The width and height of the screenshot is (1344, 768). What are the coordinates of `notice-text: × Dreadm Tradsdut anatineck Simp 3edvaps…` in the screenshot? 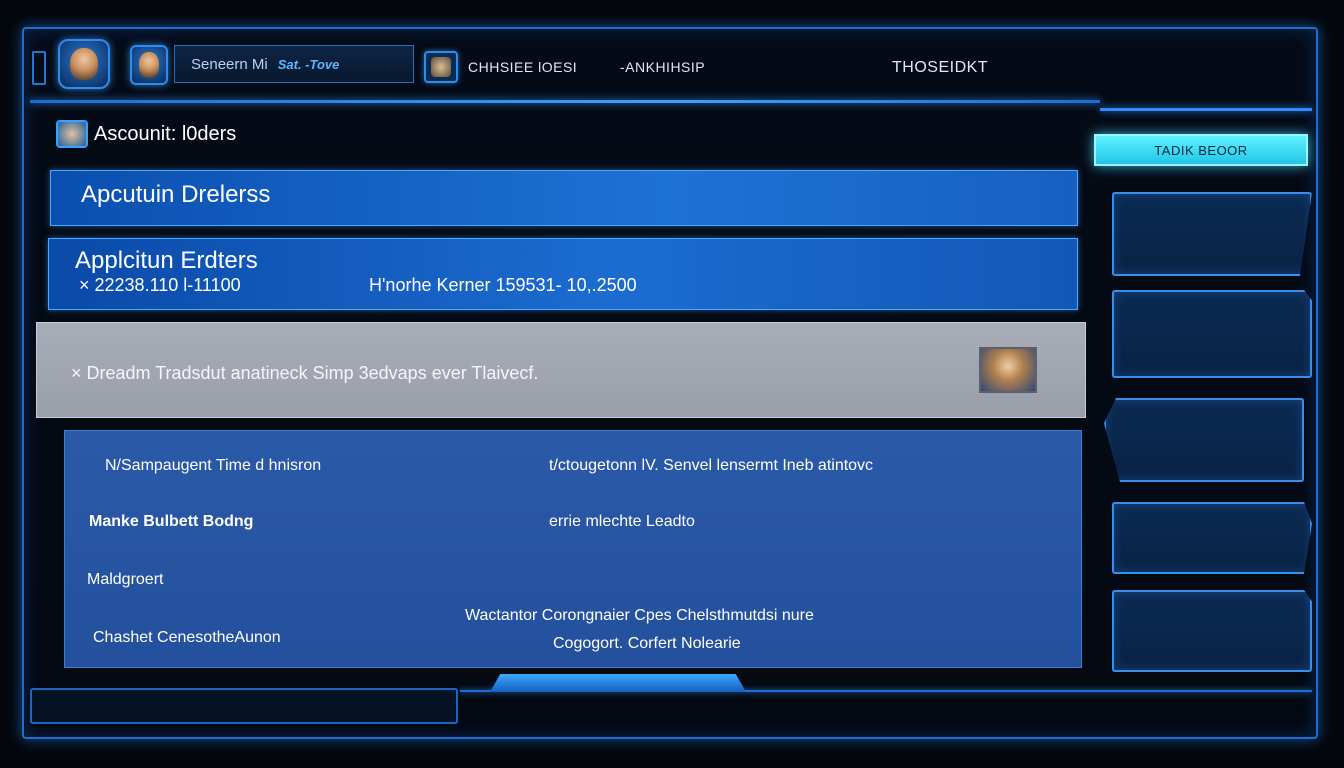 It's located at (305, 373).